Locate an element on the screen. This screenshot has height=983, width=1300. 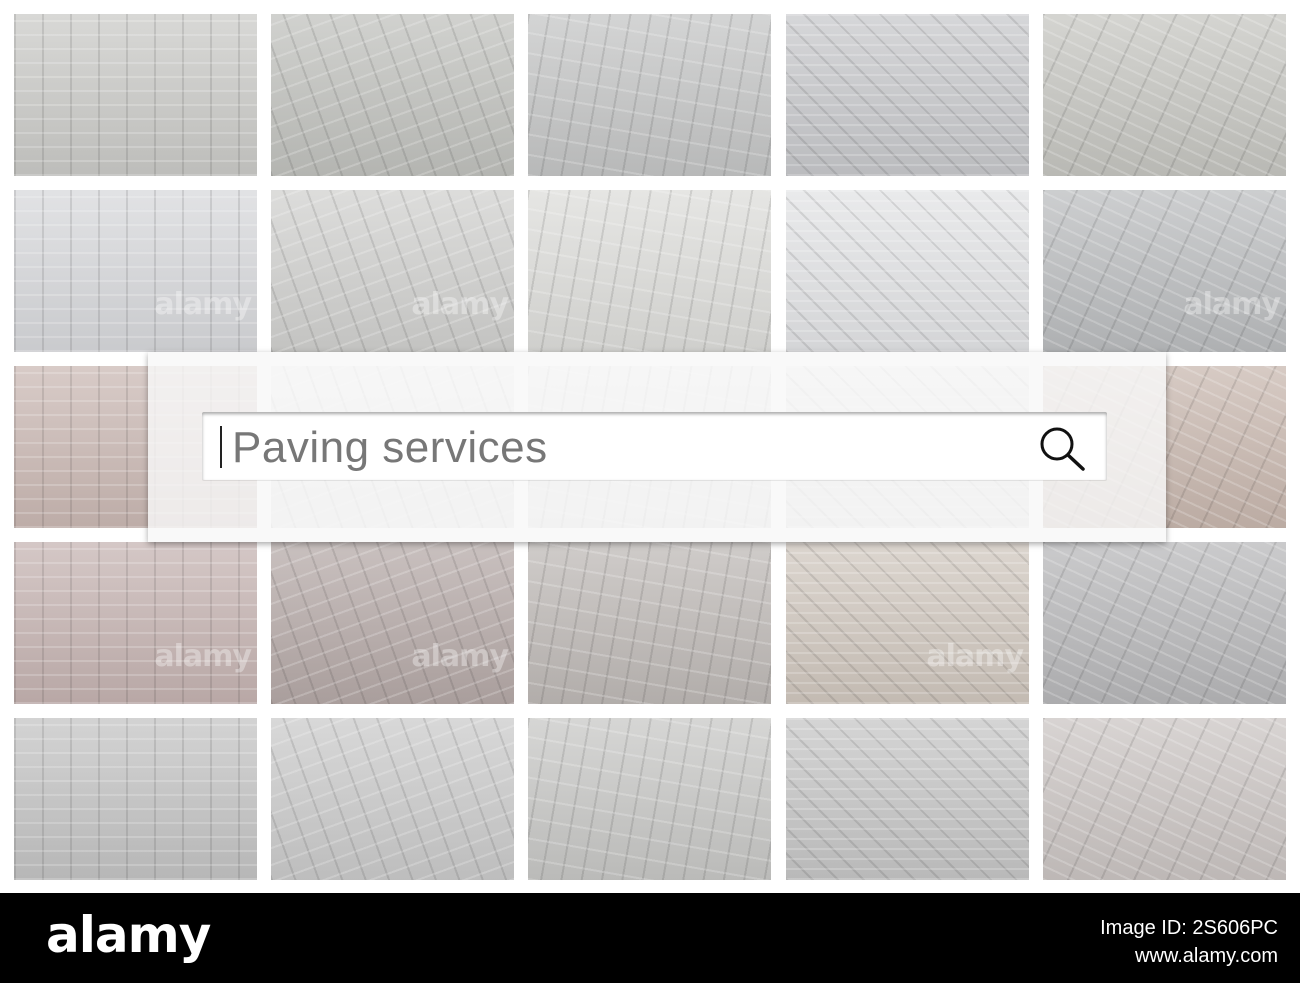
text-cursor is located at coordinates (221, 447).